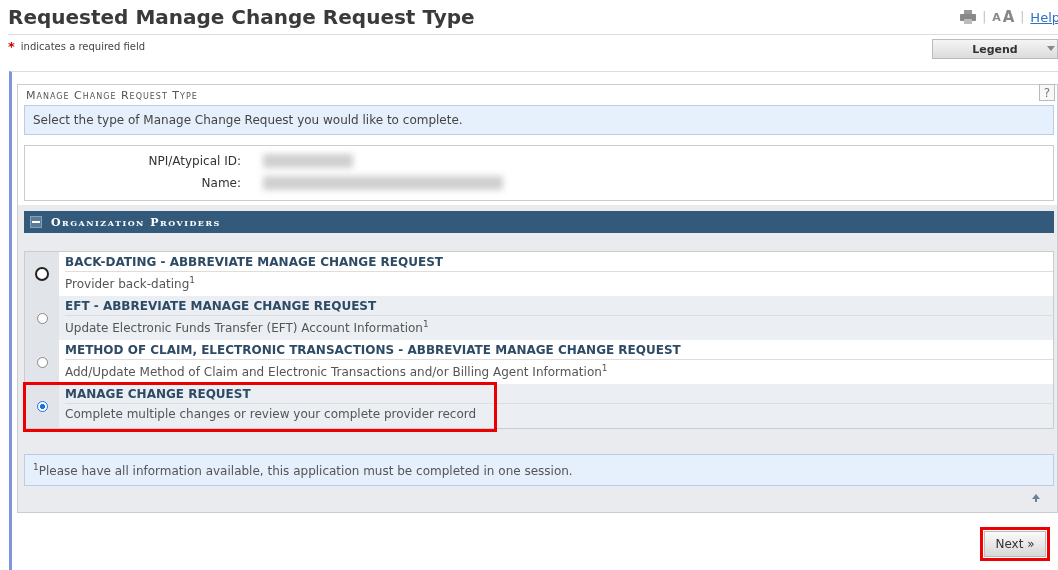 This screenshot has width=1058, height=570. I want to click on option-title: METHOD OF CLAIM, ELECTRONIC TRANSACTIONS - ABBREVIATE MANAGE CHANGE REQUEST, so click(559, 351).